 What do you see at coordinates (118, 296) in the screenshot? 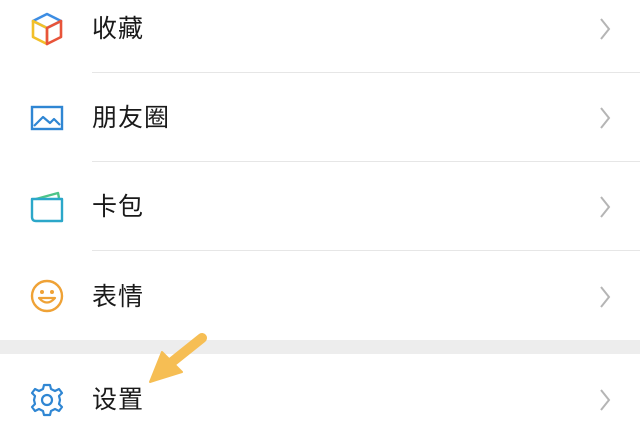
I see `menu-item-label: 表情` at bounding box center [118, 296].